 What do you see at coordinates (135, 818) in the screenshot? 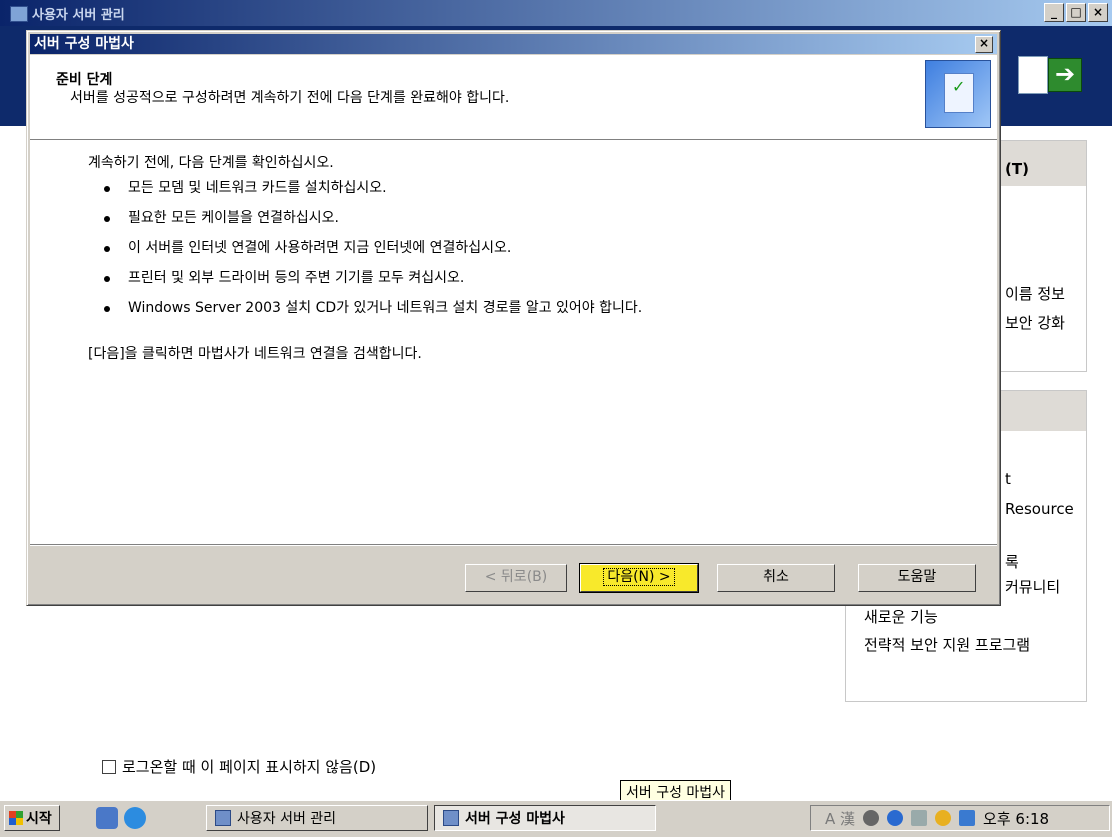
I see `internet-explorer-icon` at bounding box center [135, 818].